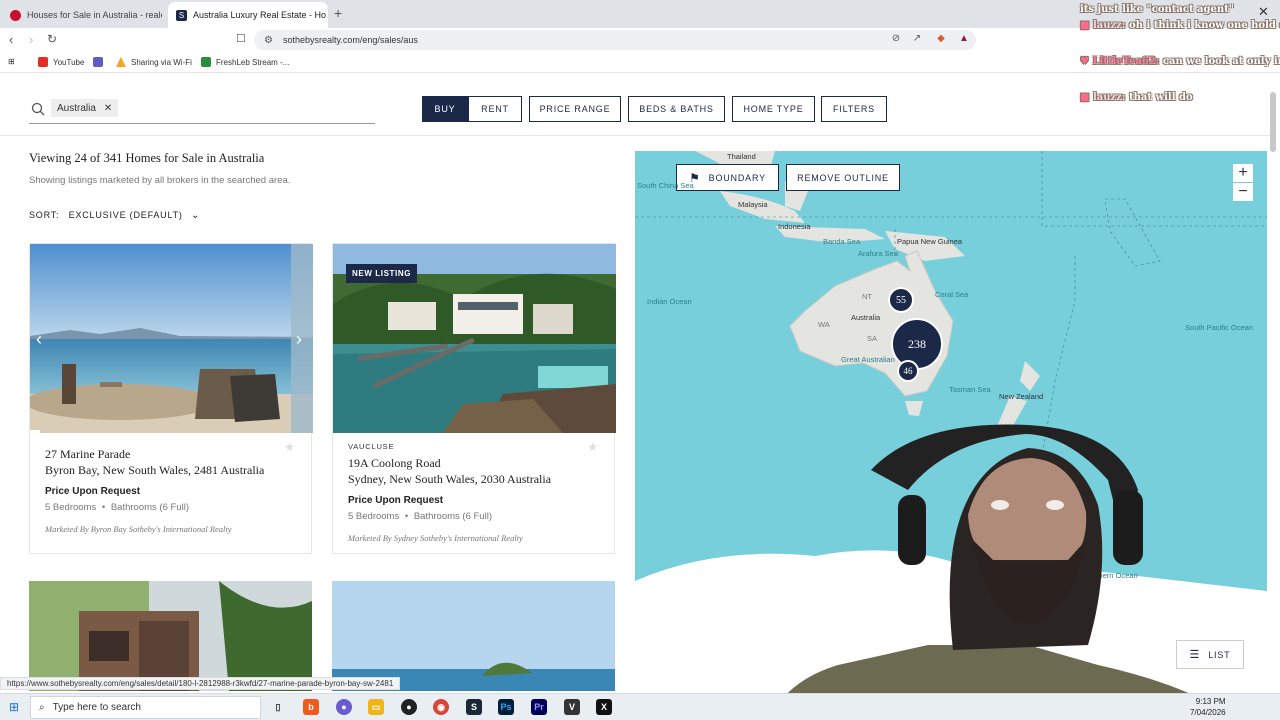 This screenshot has width=1280, height=720. What do you see at coordinates (930, 241) in the screenshot?
I see `map-label-papua: Papua New Guinea` at bounding box center [930, 241].